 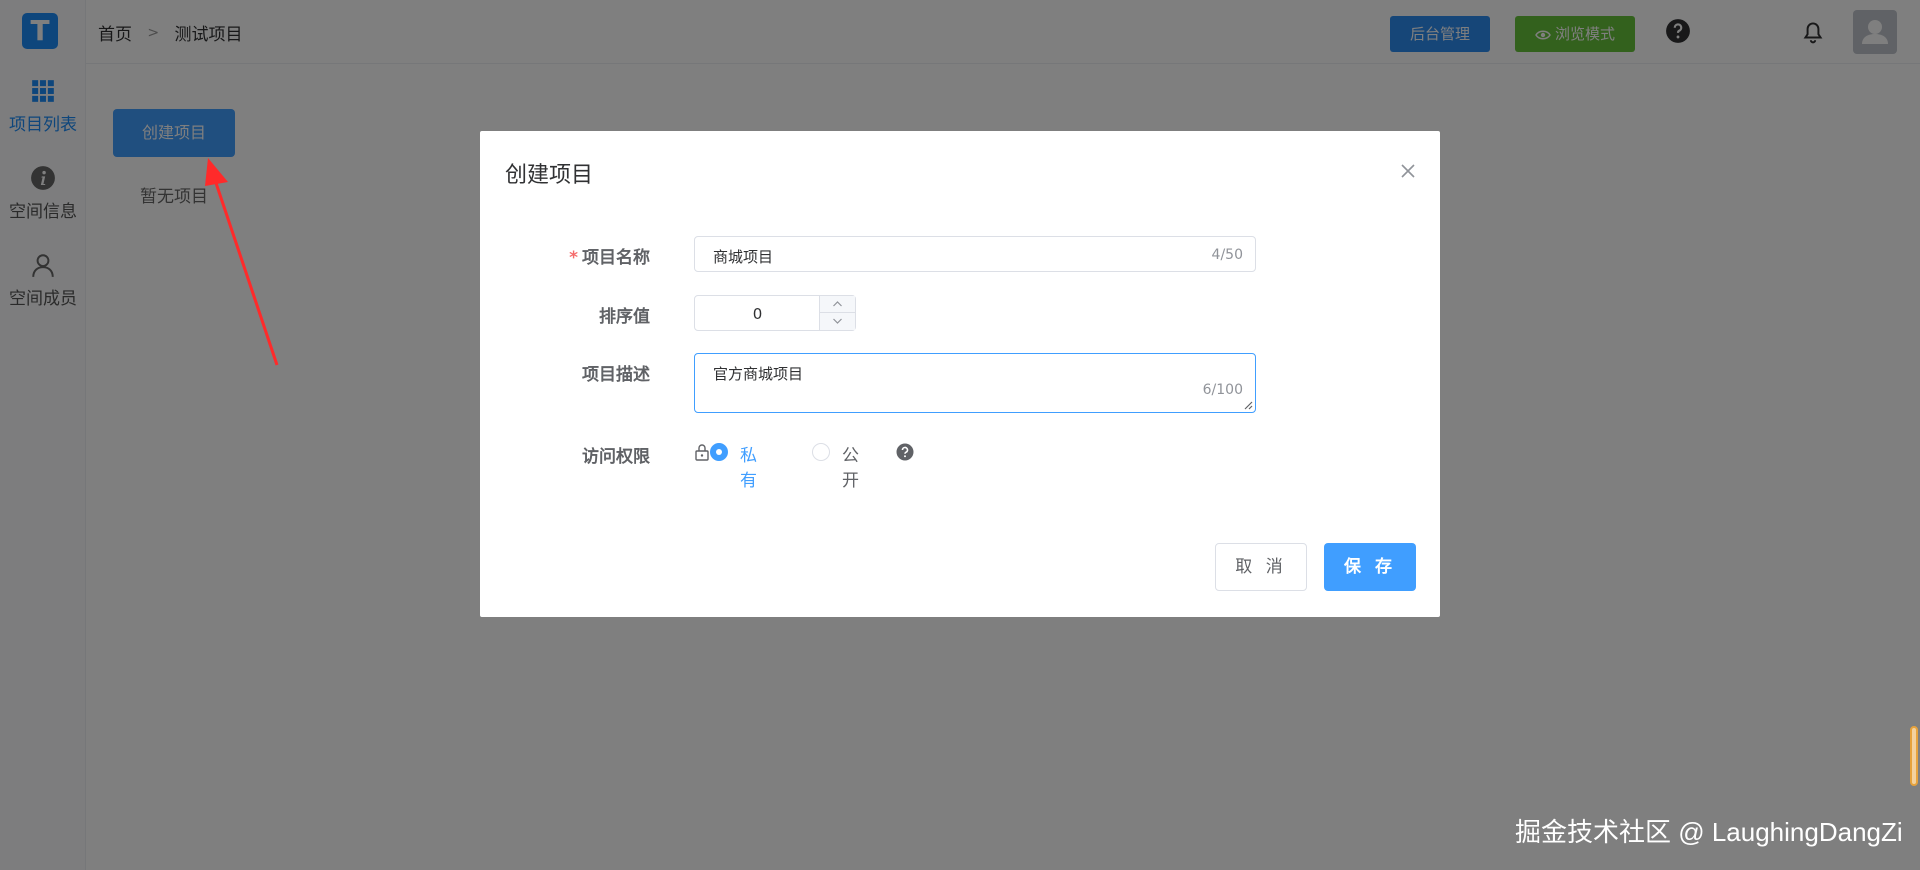 What do you see at coordinates (616, 258) in the screenshot?
I see `project-name-label-text: 项目名称` at bounding box center [616, 258].